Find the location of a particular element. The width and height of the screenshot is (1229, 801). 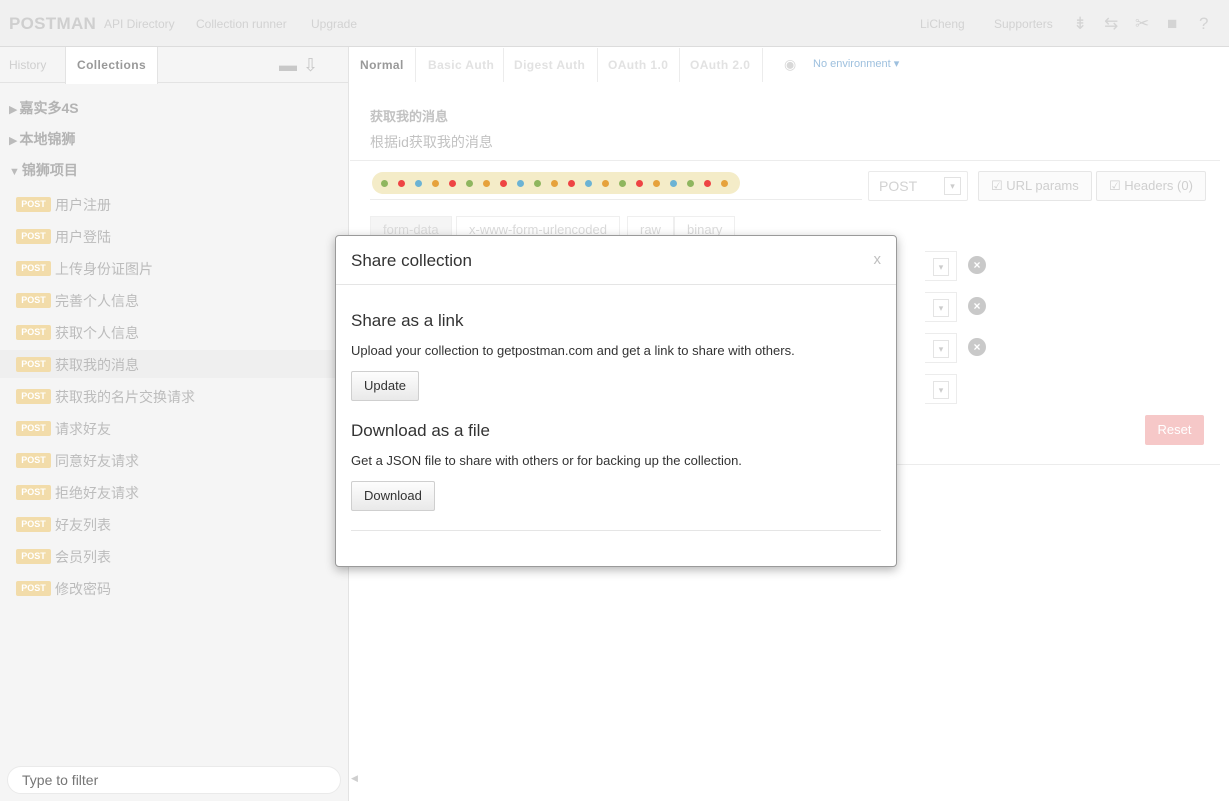

request-item: POST 会员列表 is located at coordinates (174, 556).